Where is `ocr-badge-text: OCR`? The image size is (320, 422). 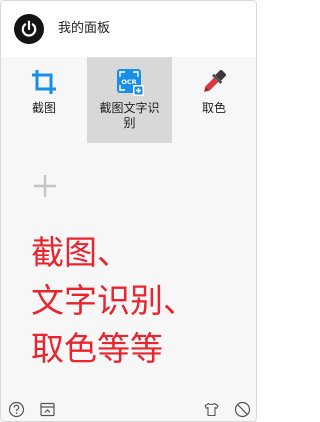 ocr-badge-text: OCR is located at coordinates (128, 82).